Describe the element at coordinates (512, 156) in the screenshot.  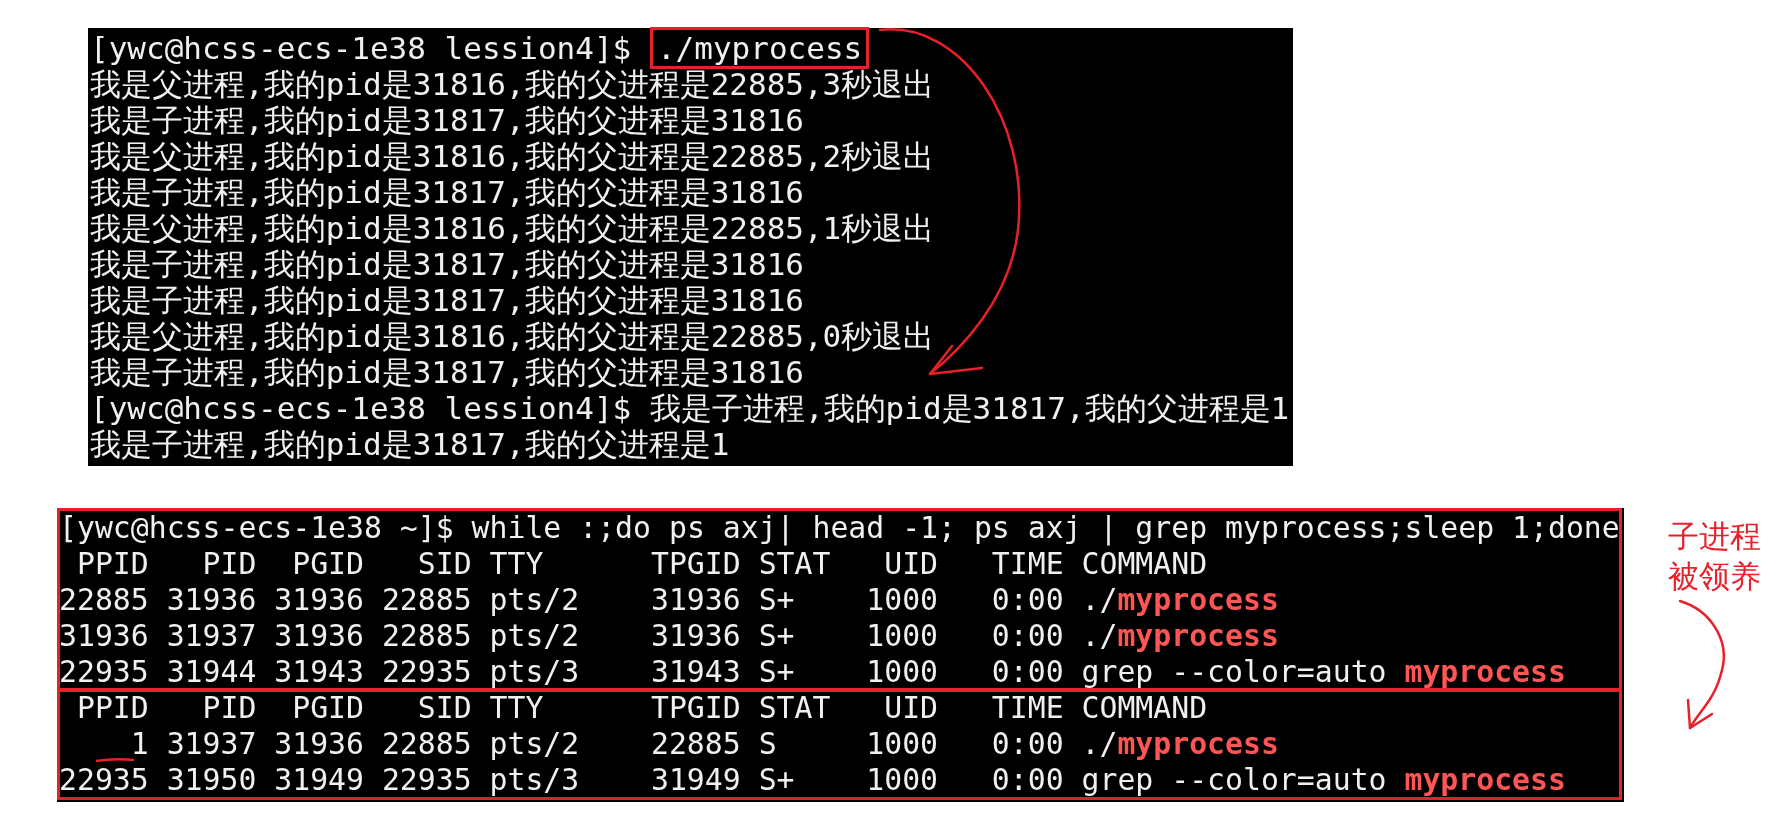
I see `output-text: 我是父进程,我的pid是31816,我的父进程是22885,2秒退出` at that location.